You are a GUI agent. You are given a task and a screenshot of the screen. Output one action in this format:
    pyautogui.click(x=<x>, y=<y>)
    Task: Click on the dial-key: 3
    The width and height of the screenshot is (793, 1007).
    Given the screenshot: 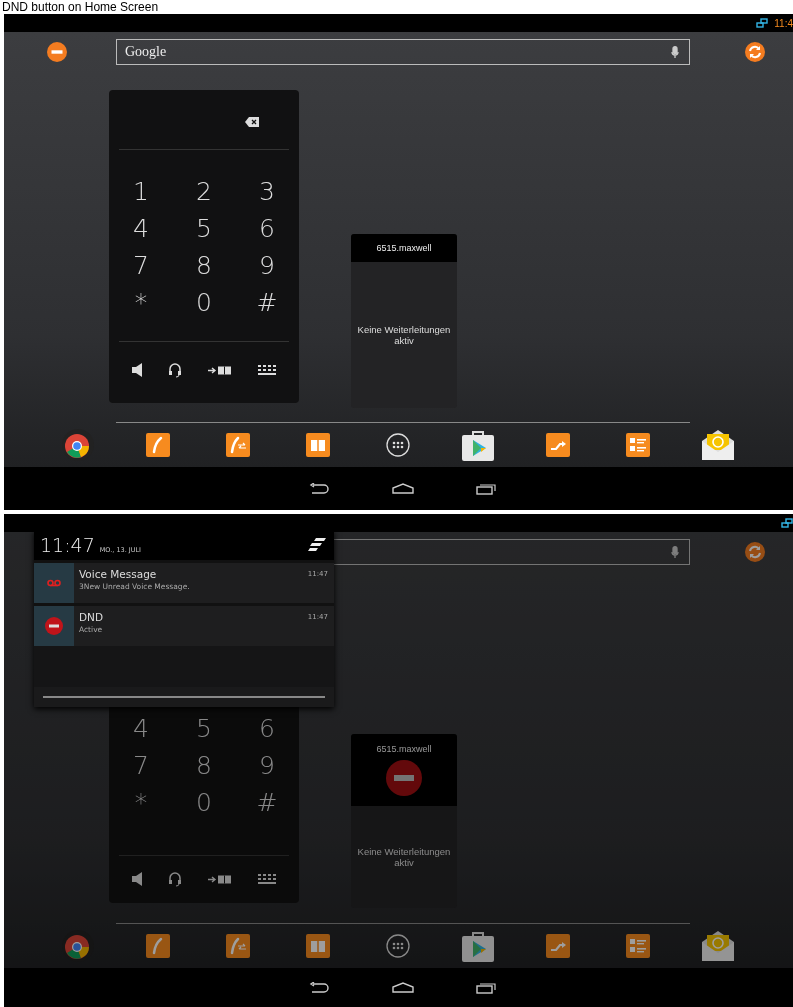 What is the action you would take?
    pyautogui.click(x=267, y=191)
    